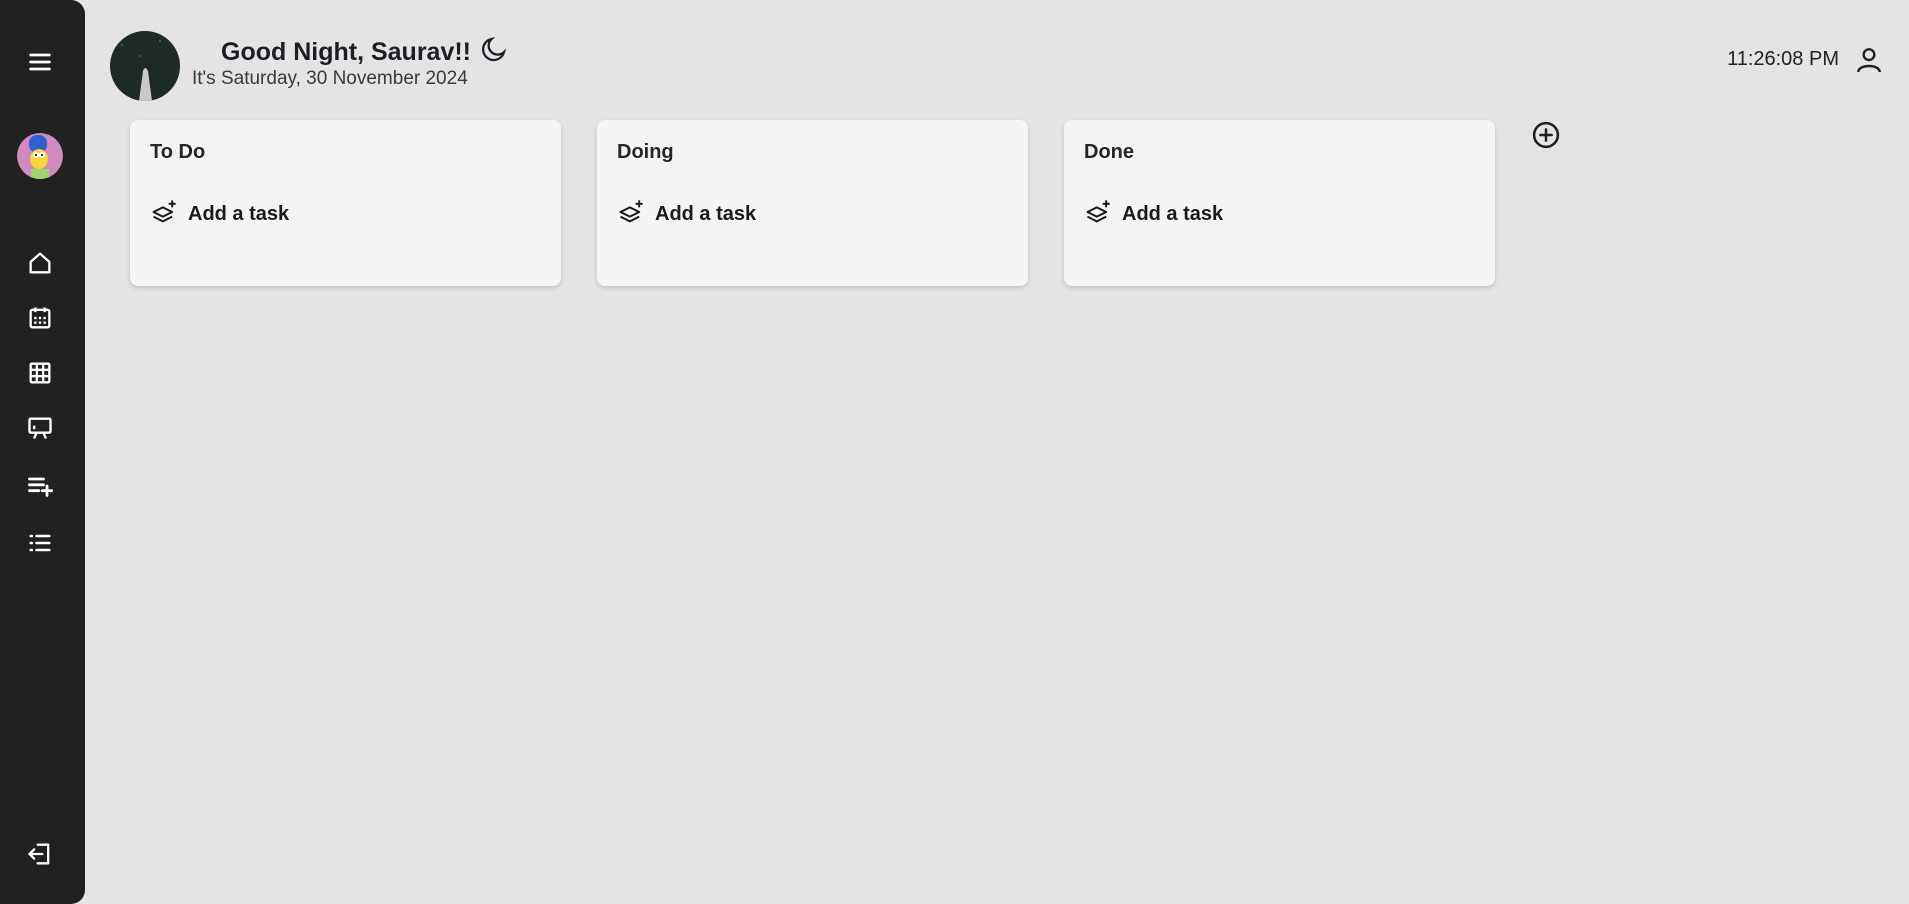 The height and width of the screenshot is (904, 1909). What do you see at coordinates (40, 543) in the screenshot?
I see `list-icon` at bounding box center [40, 543].